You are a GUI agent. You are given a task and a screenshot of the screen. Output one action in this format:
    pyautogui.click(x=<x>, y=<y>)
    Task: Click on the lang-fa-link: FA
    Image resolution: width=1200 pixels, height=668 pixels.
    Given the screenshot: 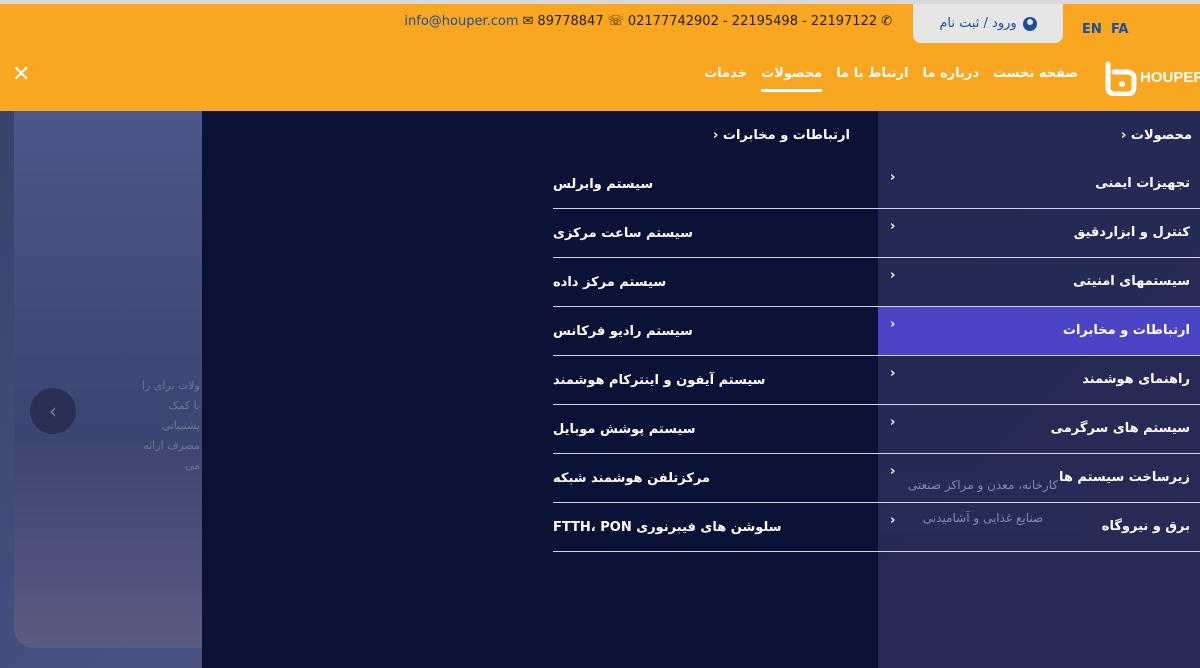 What is the action you would take?
    pyautogui.click(x=1119, y=29)
    